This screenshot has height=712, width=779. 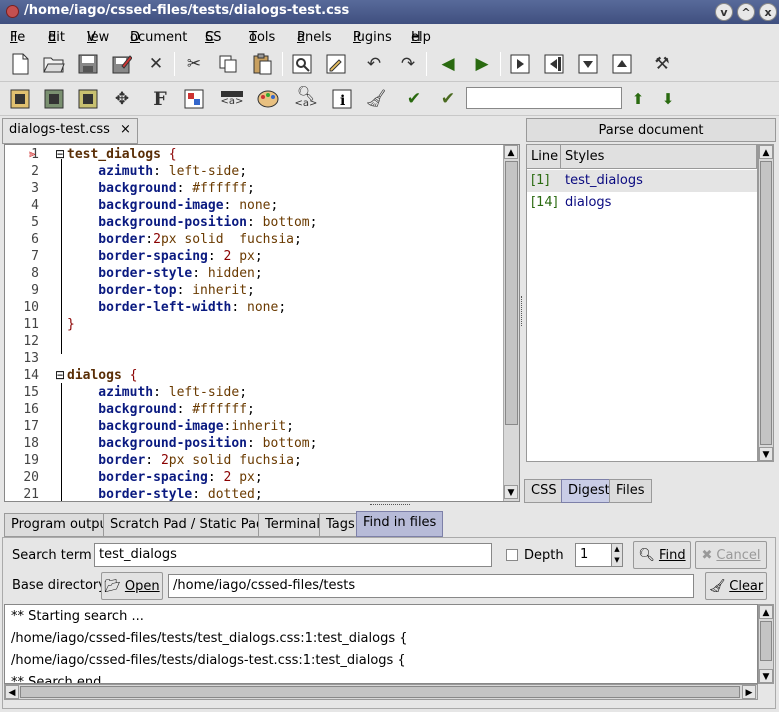 What do you see at coordinates (293, 206) in the screenshot?
I see `code-line: background-image: none;` at bounding box center [293, 206].